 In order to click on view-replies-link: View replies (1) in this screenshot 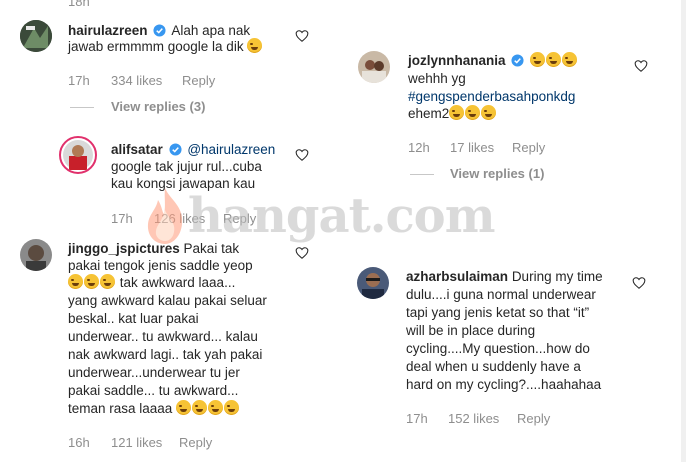, I will do `click(497, 173)`.